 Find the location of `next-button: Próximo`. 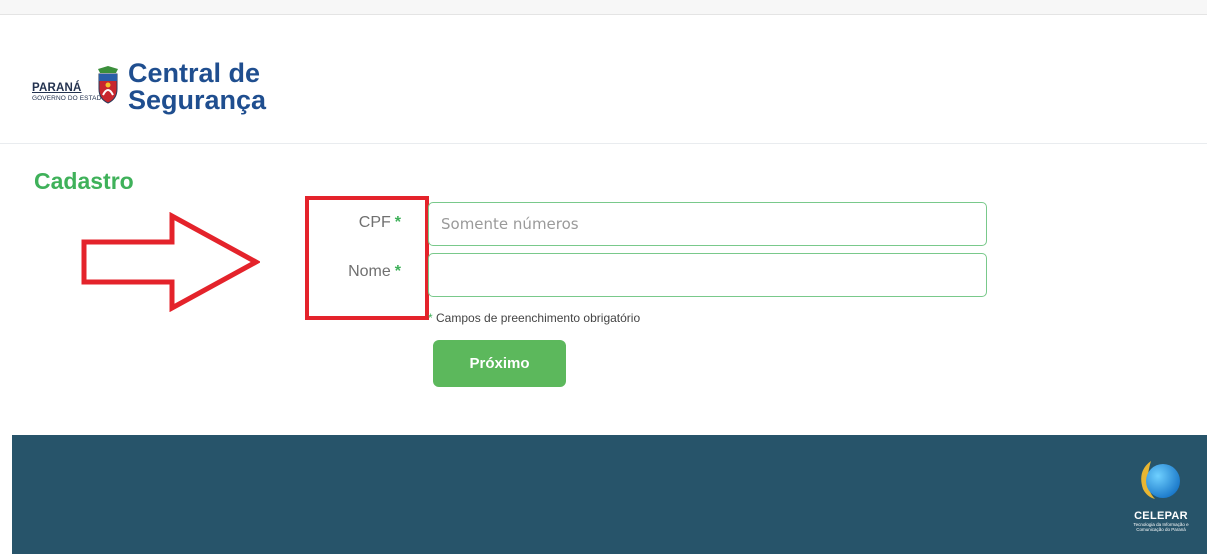

next-button: Próximo is located at coordinates (499, 363).